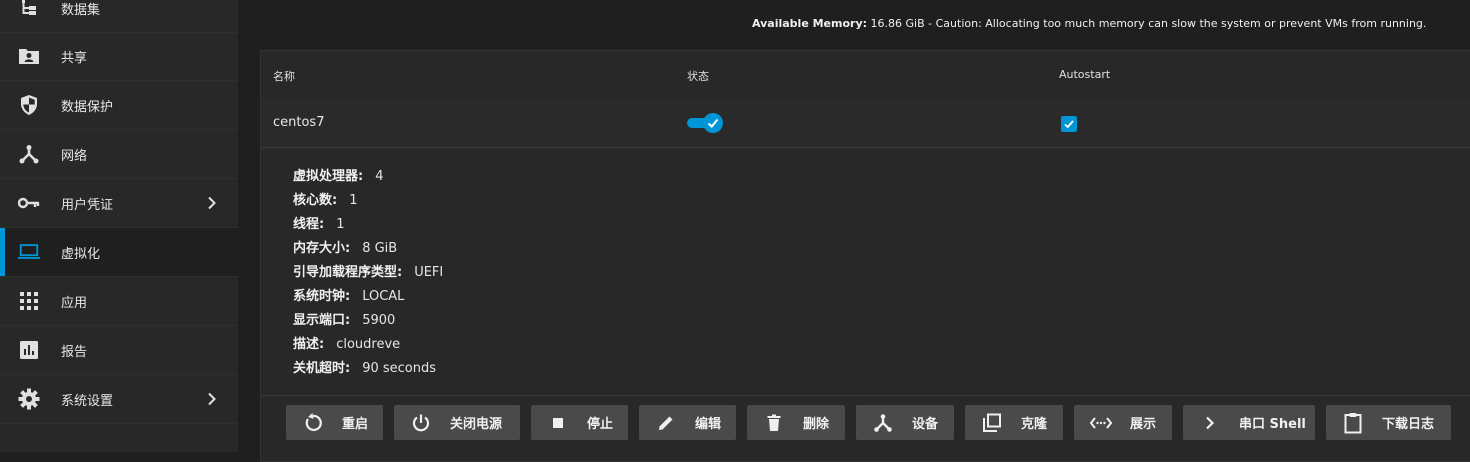 Image resolution: width=1470 pixels, height=462 pixels. What do you see at coordinates (119, 16) in the screenshot?
I see `sidebar-item-datasets: 数据集` at bounding box center [119, 16].